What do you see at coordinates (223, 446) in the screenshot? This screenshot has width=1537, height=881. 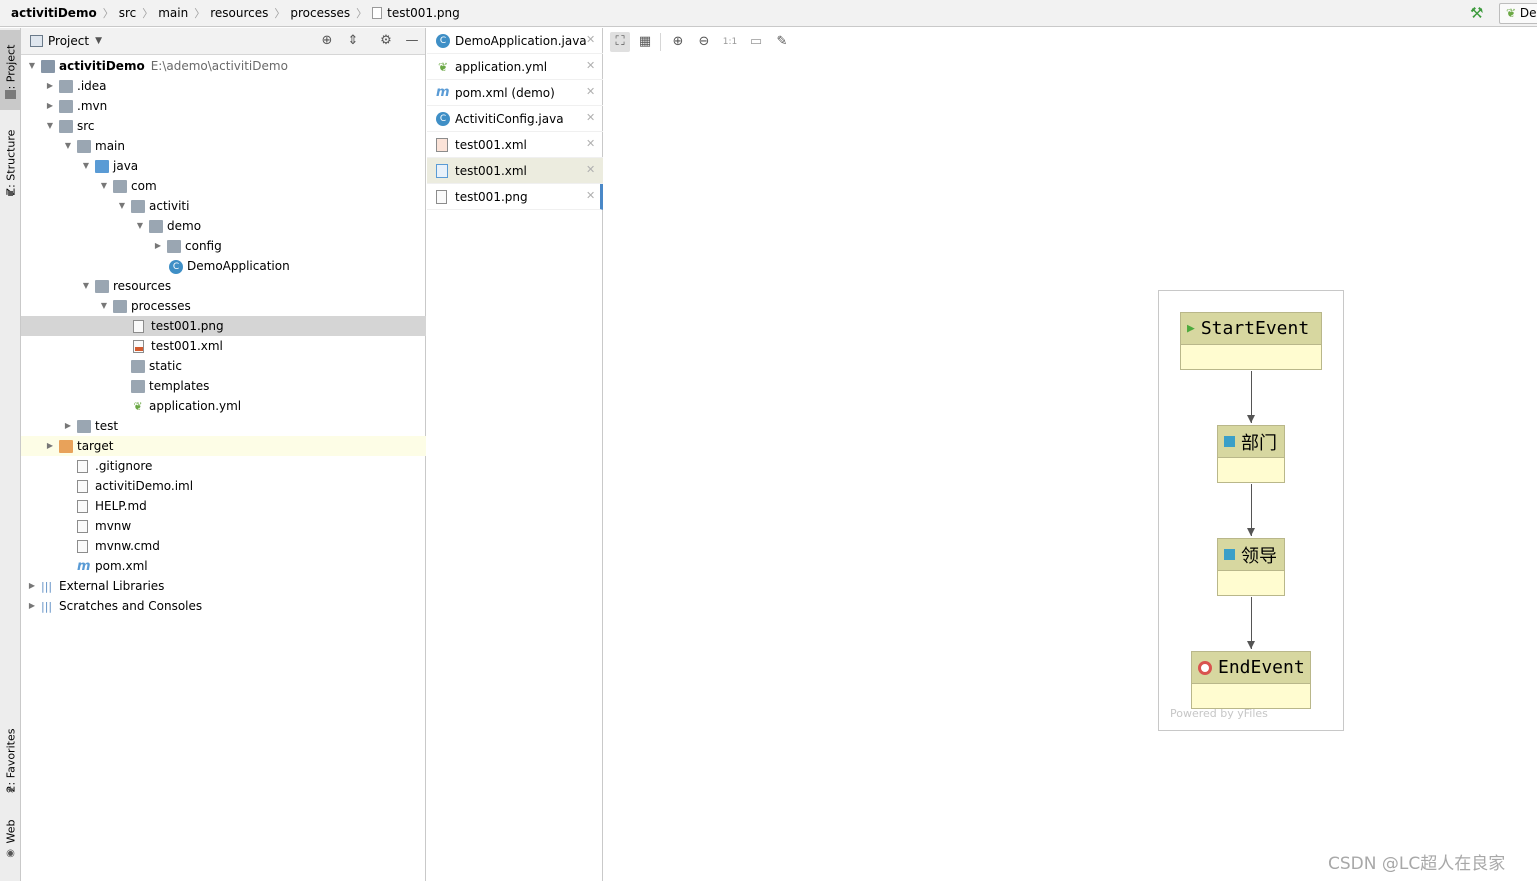 I see `tree-item-target: ▶ target` at bounding box center [223, 446].